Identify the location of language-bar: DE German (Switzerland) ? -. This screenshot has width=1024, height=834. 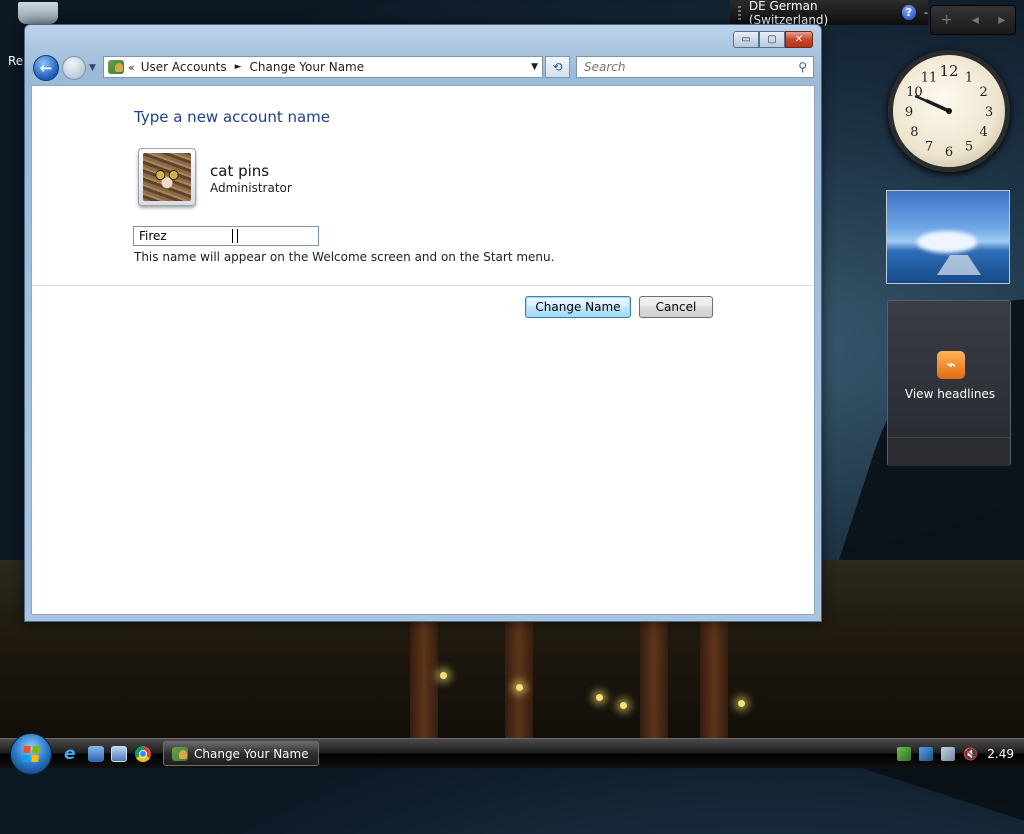
(829, 13).